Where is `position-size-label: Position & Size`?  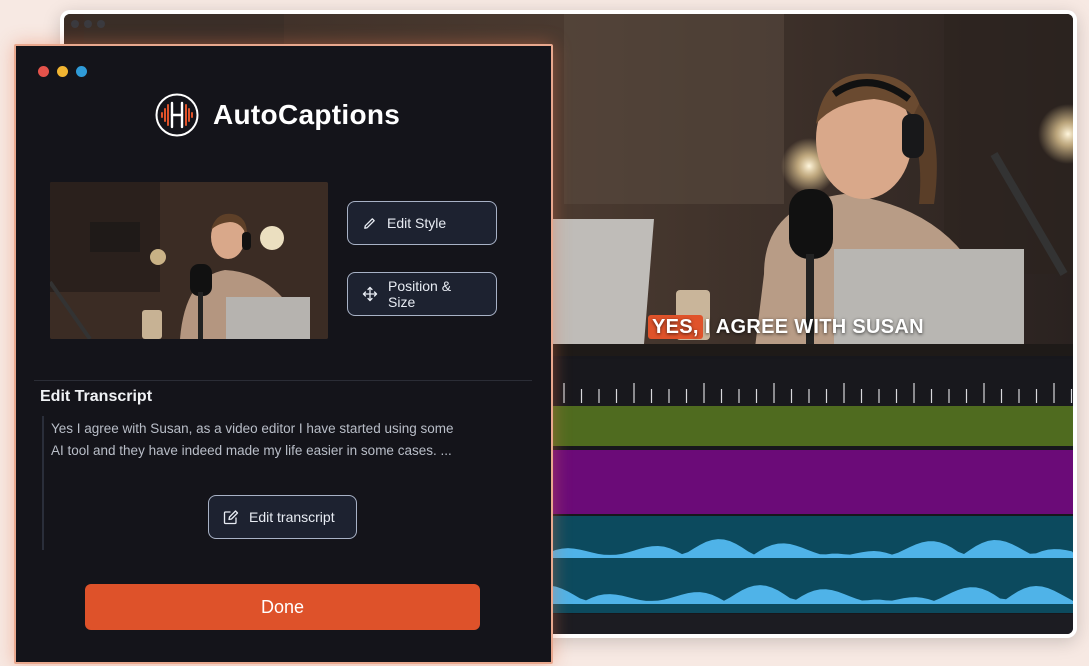 position-size-label: Position & Size is located at coordinates (420, 294).